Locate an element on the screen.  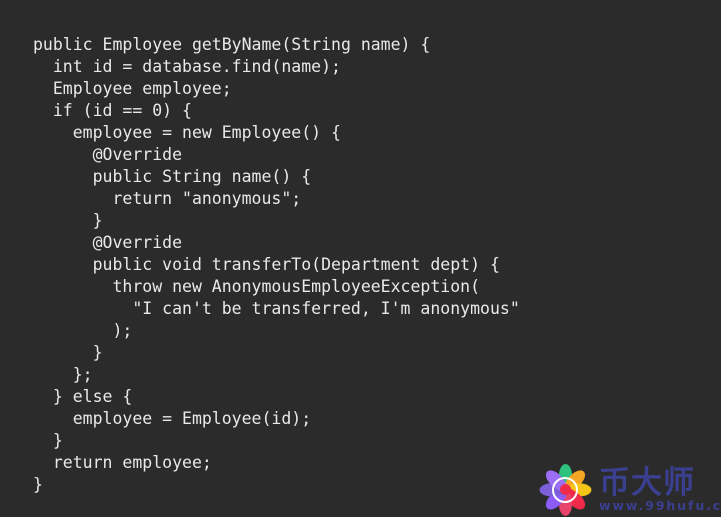
code-line: employee = Employee(id); is located at coordinates (172, 418).